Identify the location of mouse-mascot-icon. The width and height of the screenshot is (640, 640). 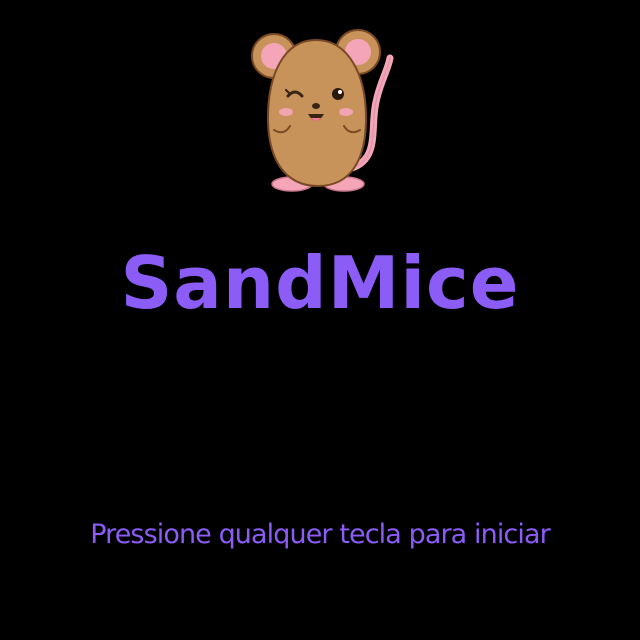
(322, 110).